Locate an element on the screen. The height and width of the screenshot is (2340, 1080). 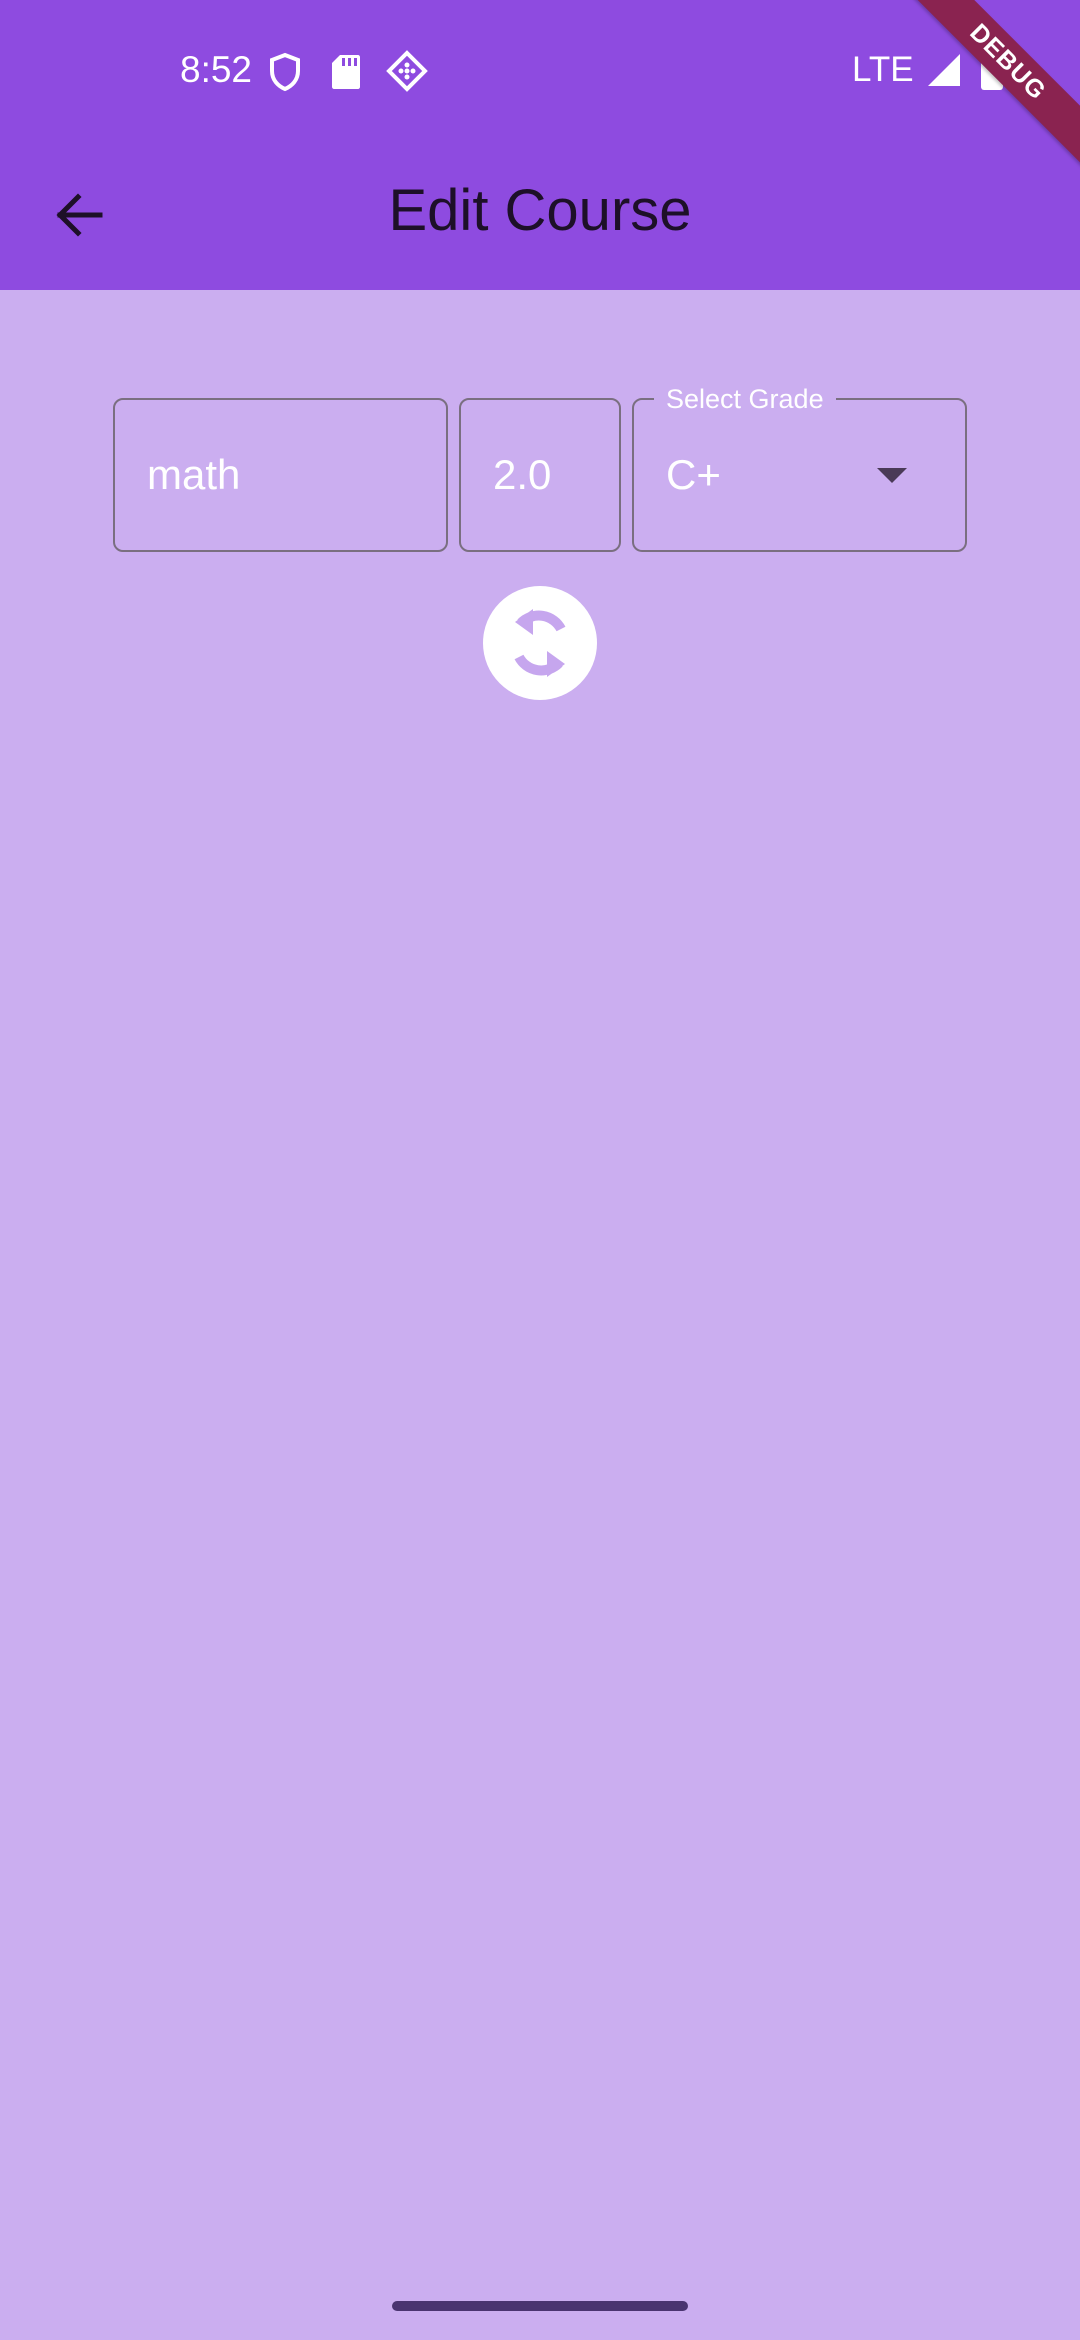
course-name-input is located at coordinates (286, 475).